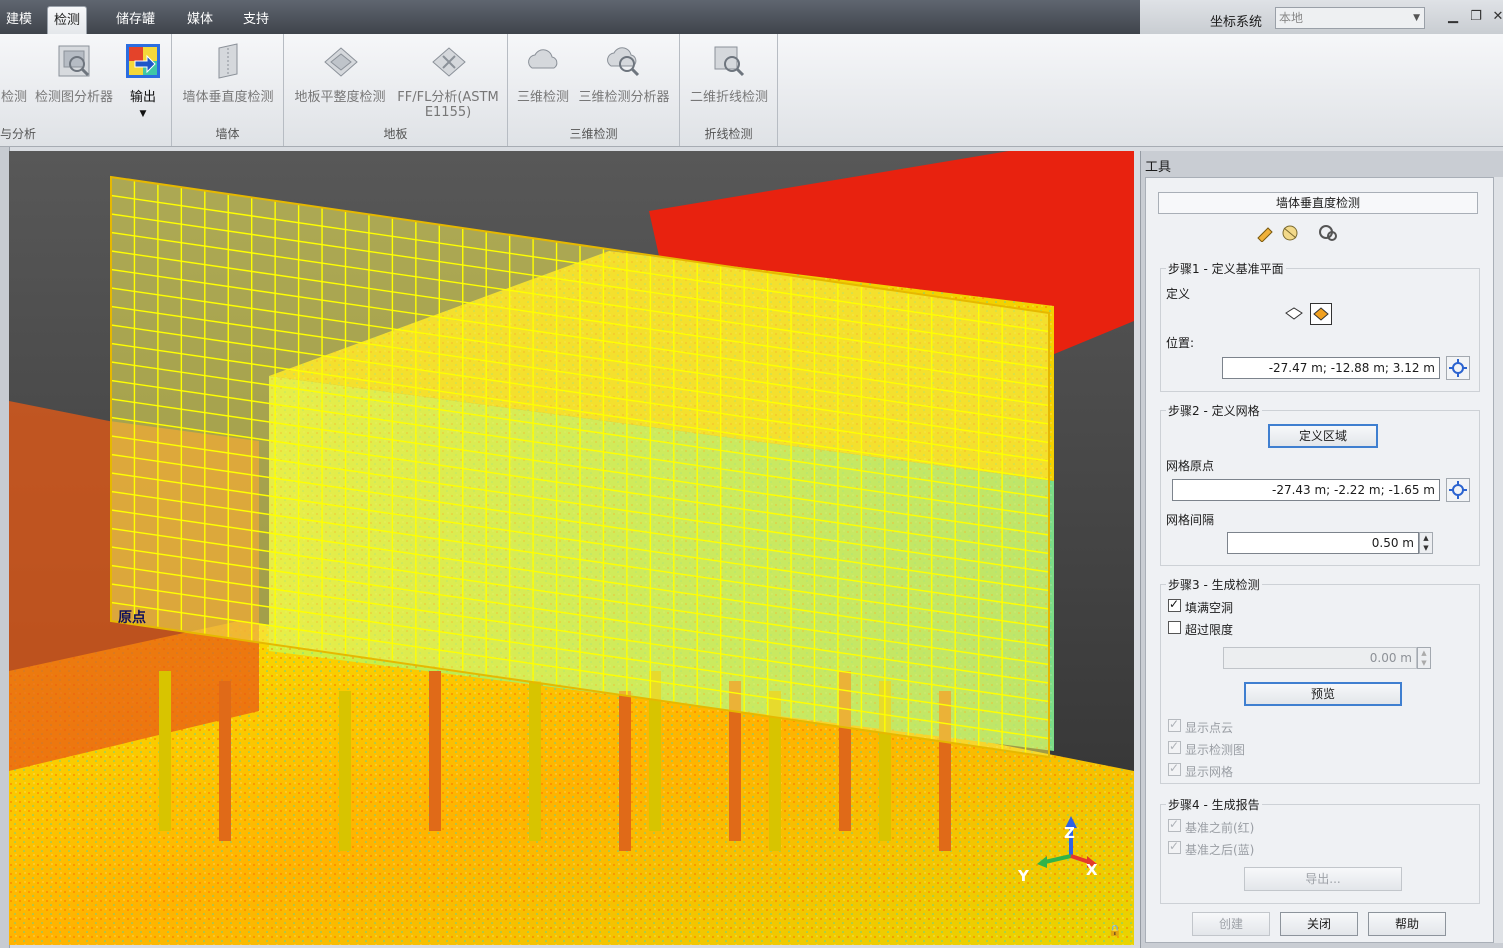  Describe the element at coordinates (14, 61) in the screenshot. I see `inspect-icon` at that location.